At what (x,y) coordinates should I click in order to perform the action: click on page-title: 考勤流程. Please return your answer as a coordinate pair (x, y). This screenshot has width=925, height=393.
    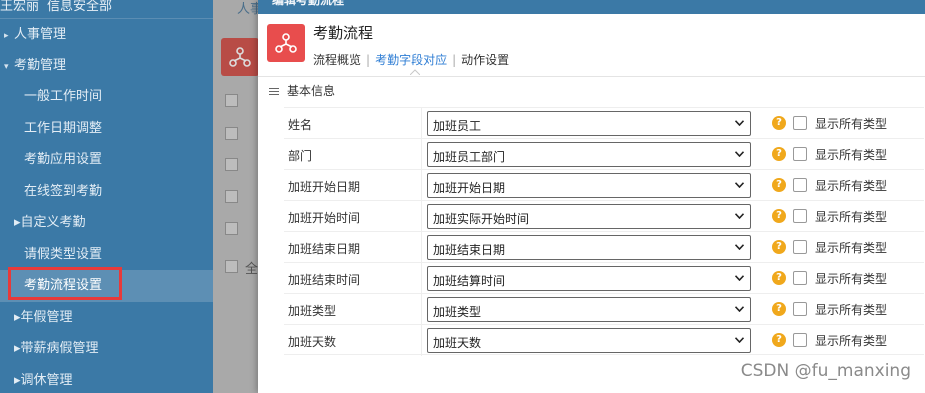
    Looking at the image, I should click on (343, 33).